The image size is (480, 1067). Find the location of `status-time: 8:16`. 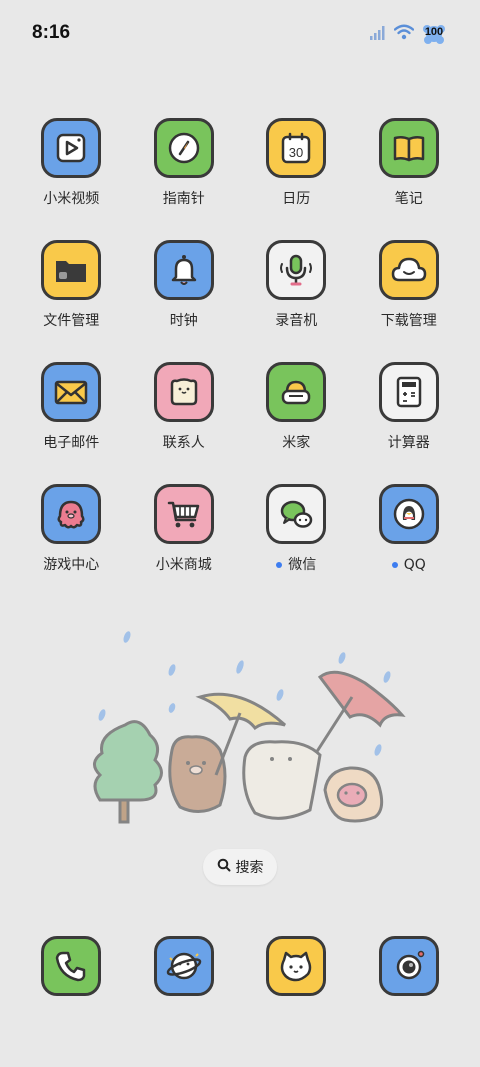

status-time: 8:16 is located at coordinates (51, 32).